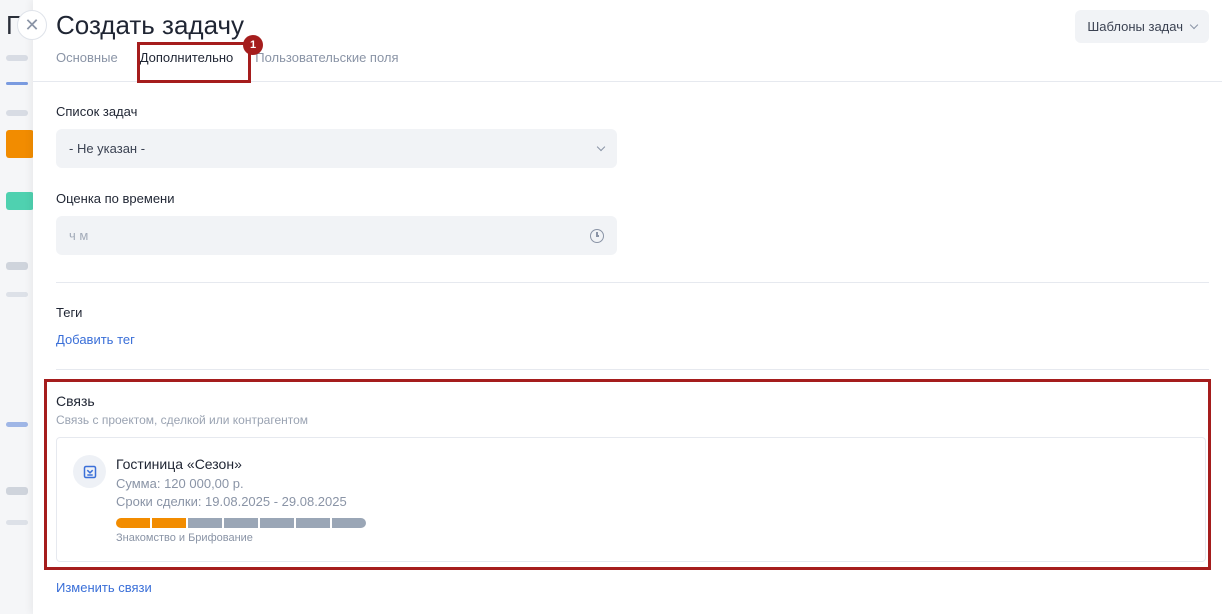 This screenshot has height=614, width=1222. What do you see at coordinates (231, 501) in the screenshot?
I see `deal-dates: Сроки сделки: 19.08.2025 - 29.08.2025` at bounding box center [231, 501].